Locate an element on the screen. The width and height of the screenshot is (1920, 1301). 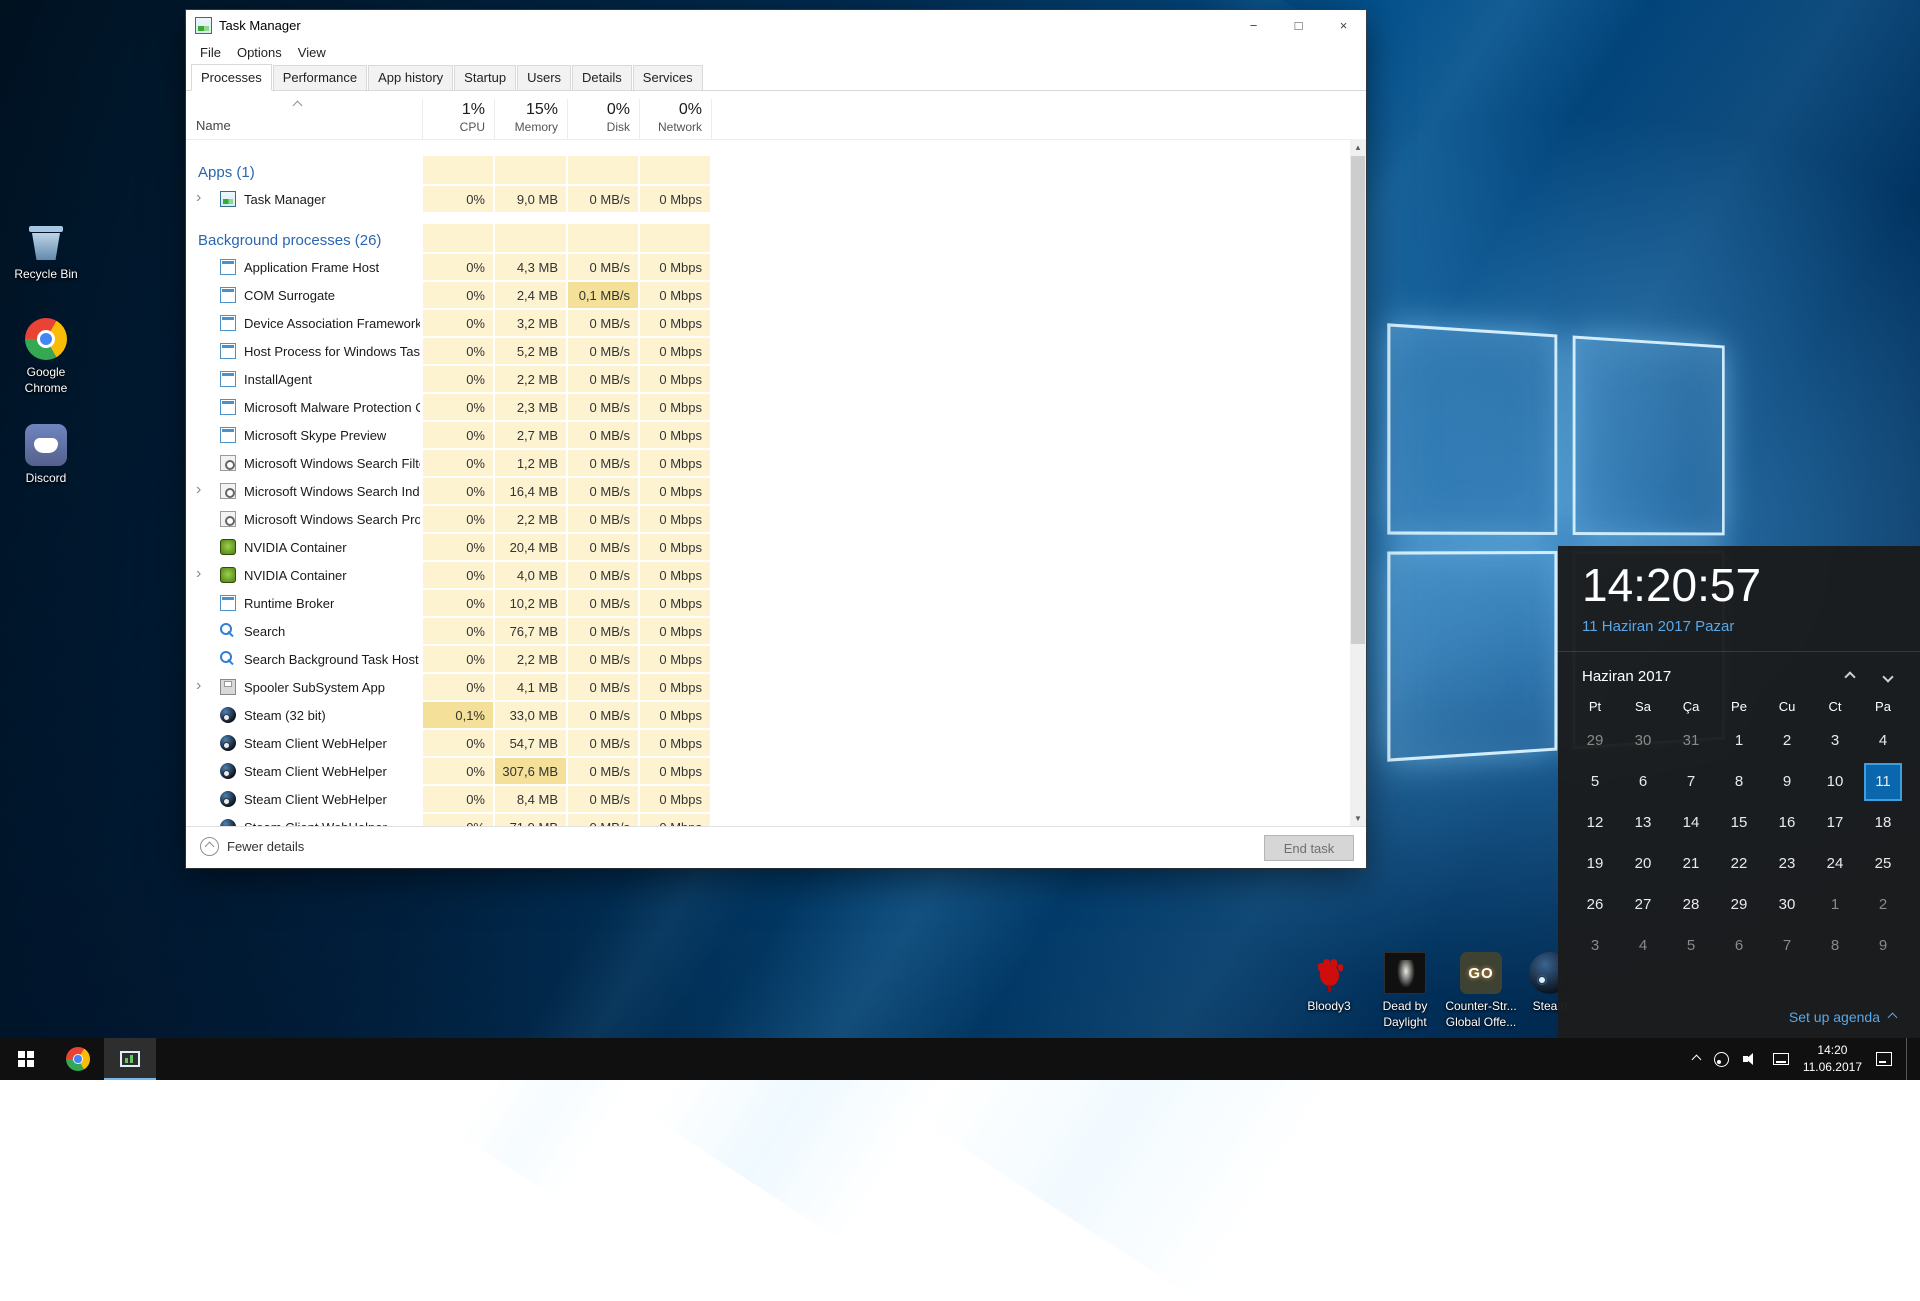
scrollbar: ▲ ▼ is located at coordinates (1358, 483).